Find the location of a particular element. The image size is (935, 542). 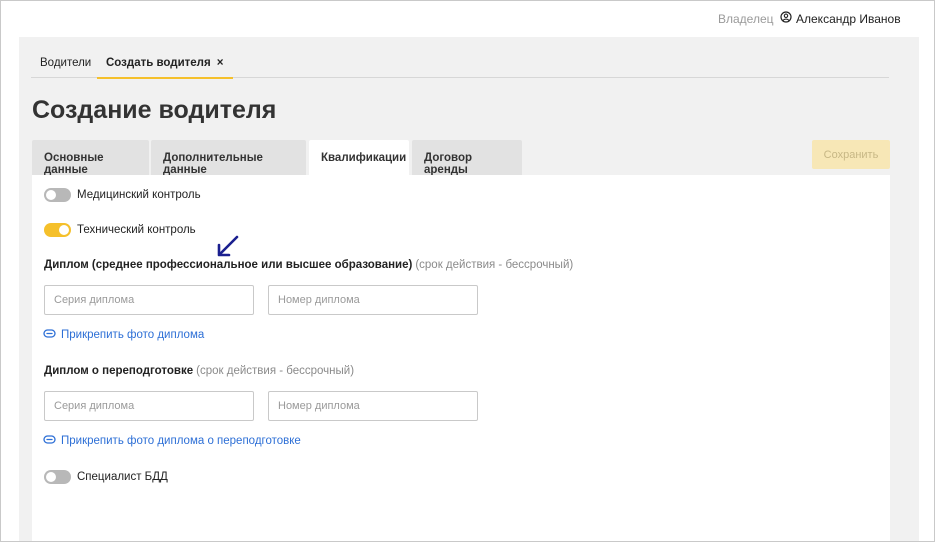

user-menu: Александр Иванов is located at coordinates (840, 18).